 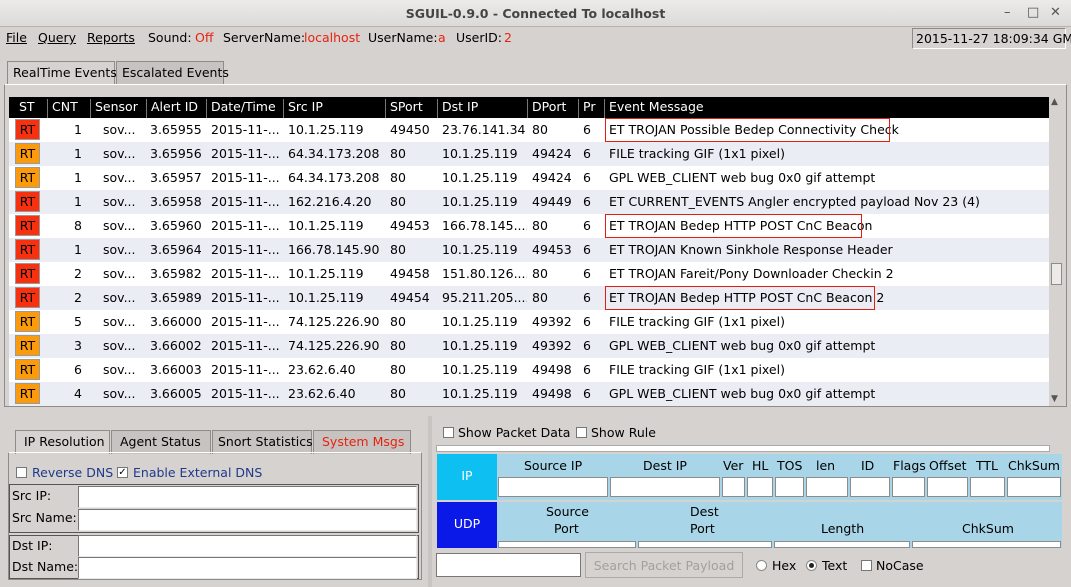 I want to click on udp-chksum-field, so click(x=986, y=544).